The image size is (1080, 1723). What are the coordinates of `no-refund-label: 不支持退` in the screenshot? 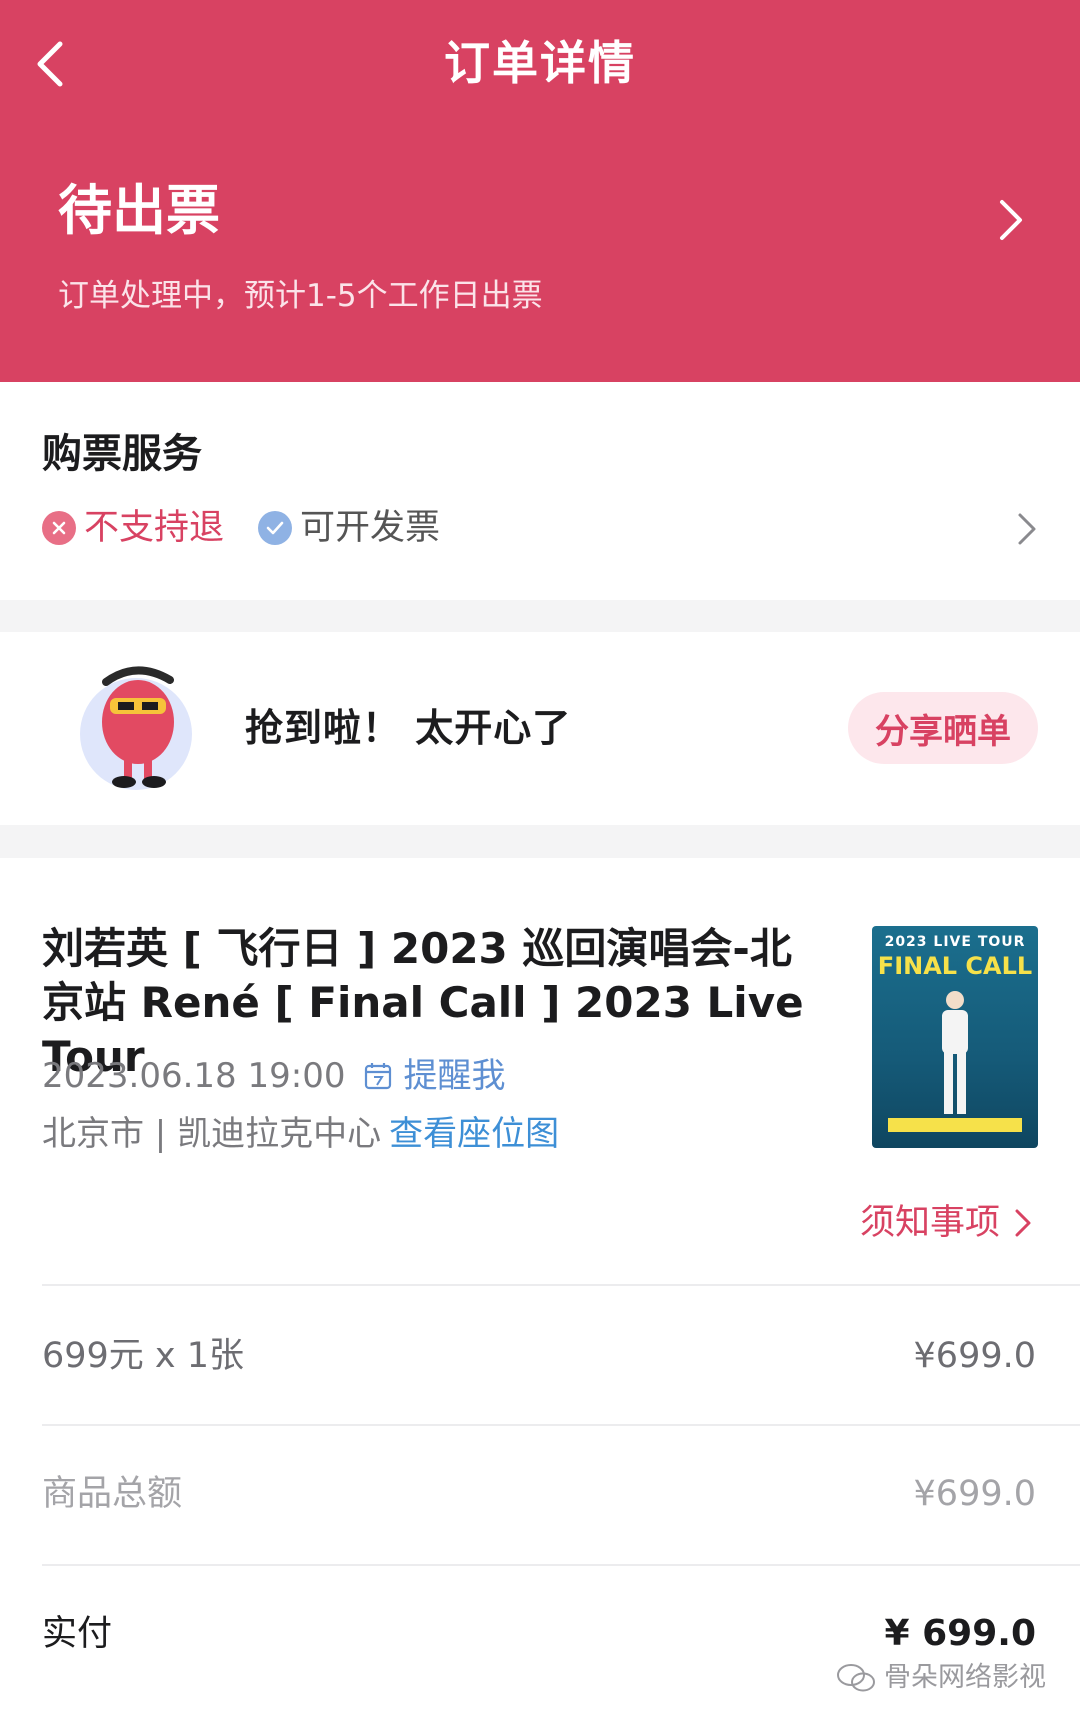 It's located at (154, 528).